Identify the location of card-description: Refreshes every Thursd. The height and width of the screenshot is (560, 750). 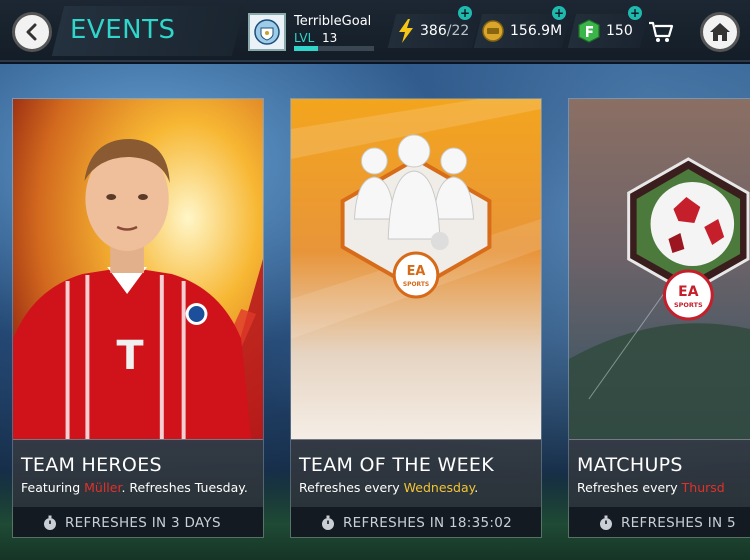
(651, 487).